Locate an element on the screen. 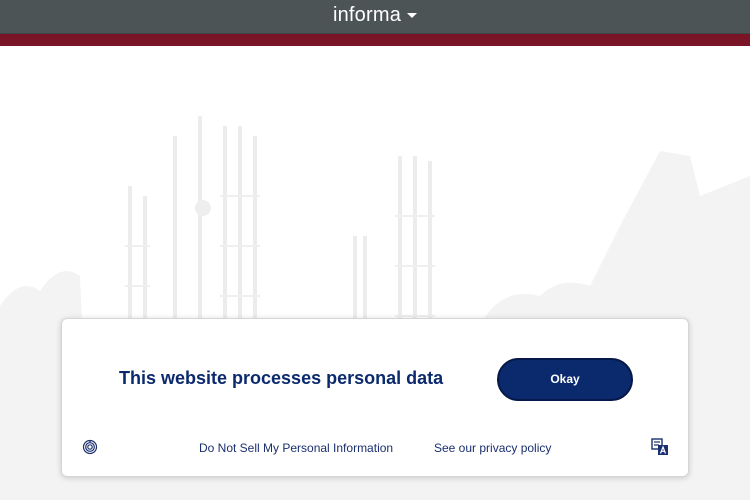  accent-stripe is located at coordinates (375, 40).